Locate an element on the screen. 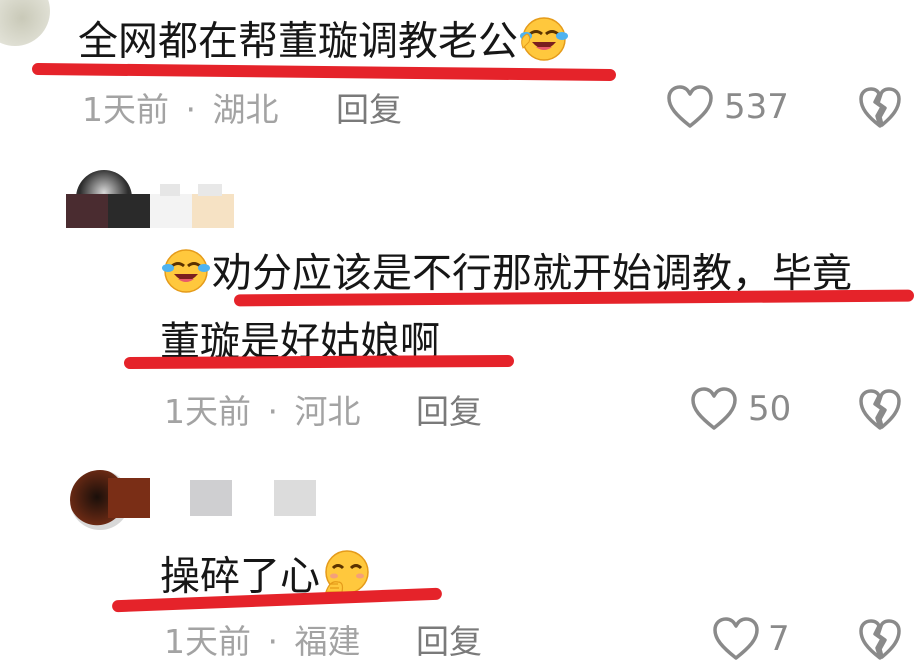 The height and width of the screenshot is (666, 914). comment-meta: 1天前 · 湖北 is located at coordinates (180, 110).